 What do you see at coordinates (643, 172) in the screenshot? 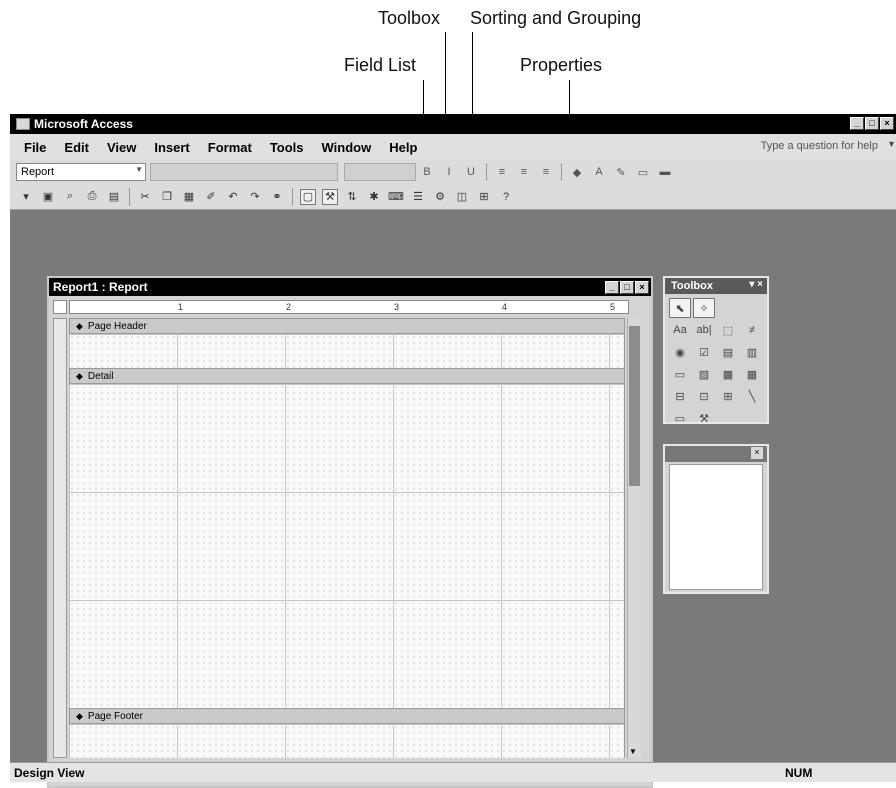
I see `line-width-icon: ▭` at bounding box center [643, 172].